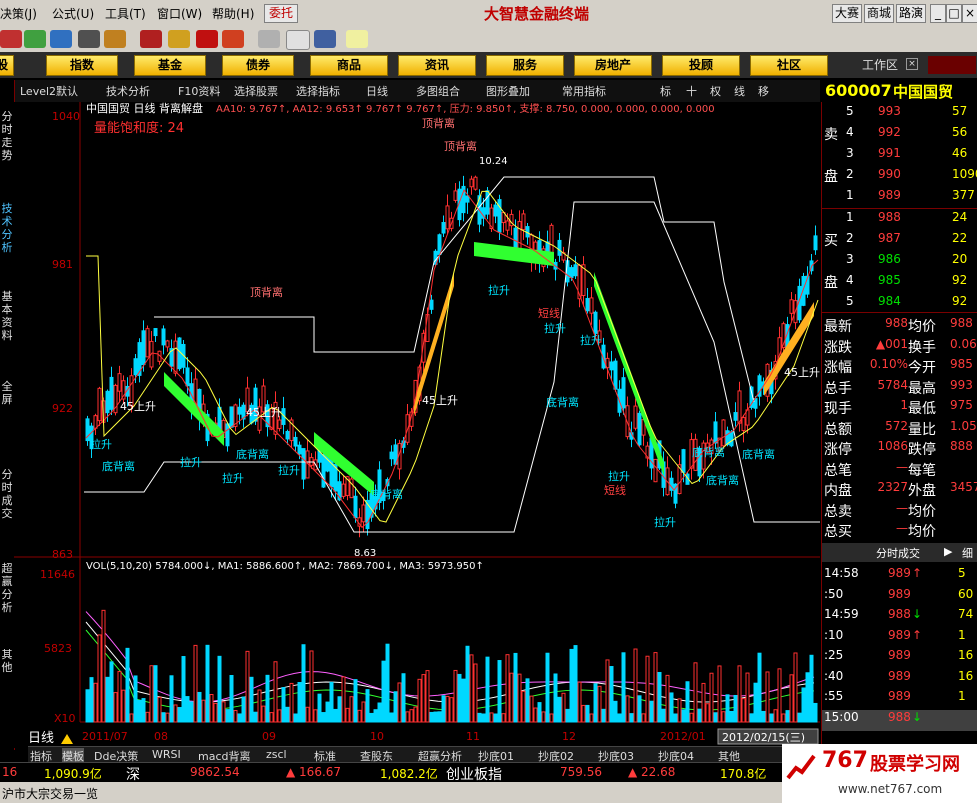 The height and width of the screenshot is (803, 977). I want to click on f10-menu: F10资料, so click(199, 91).